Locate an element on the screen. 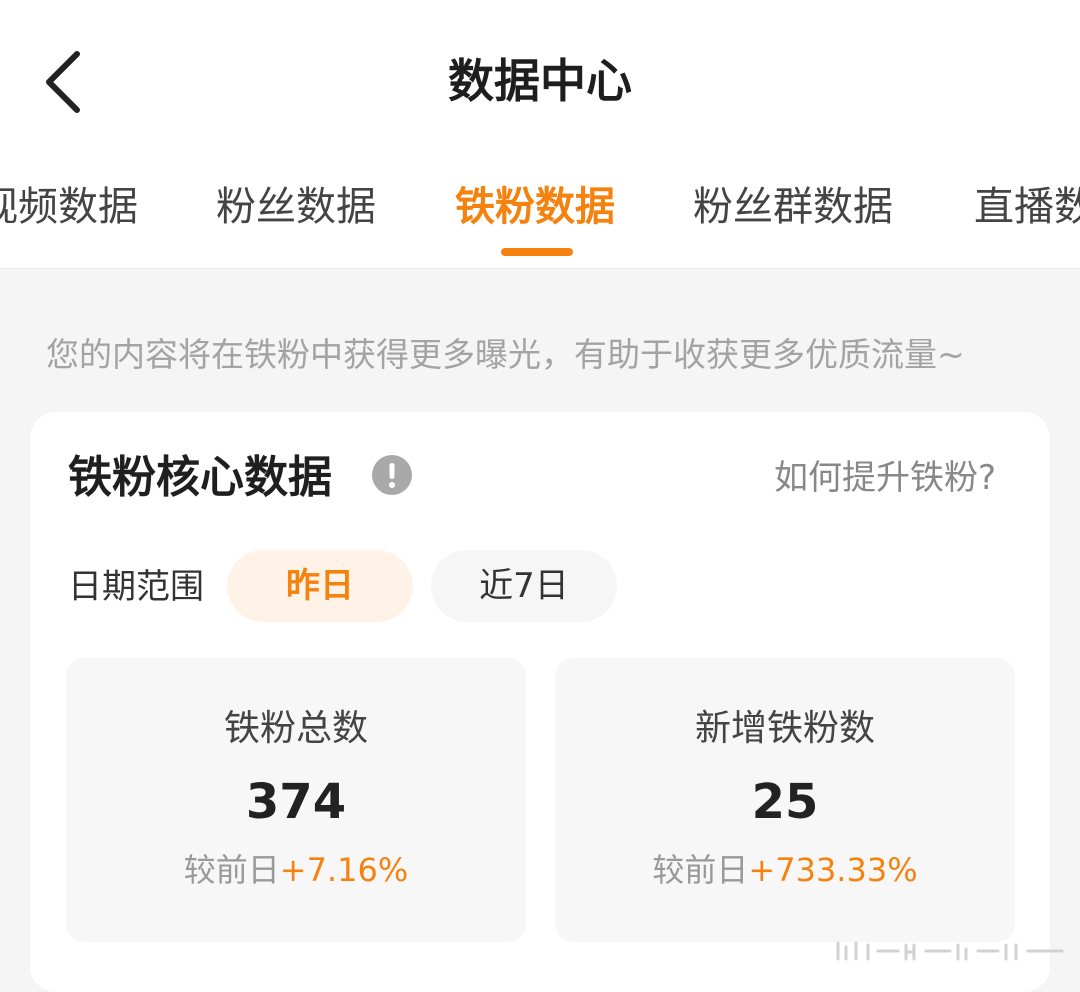 Image resolution: width=1080 pixels, height=992 pixels. tab-fan-group-data: 粉丝群数据 is located at coordinates (793, 207).